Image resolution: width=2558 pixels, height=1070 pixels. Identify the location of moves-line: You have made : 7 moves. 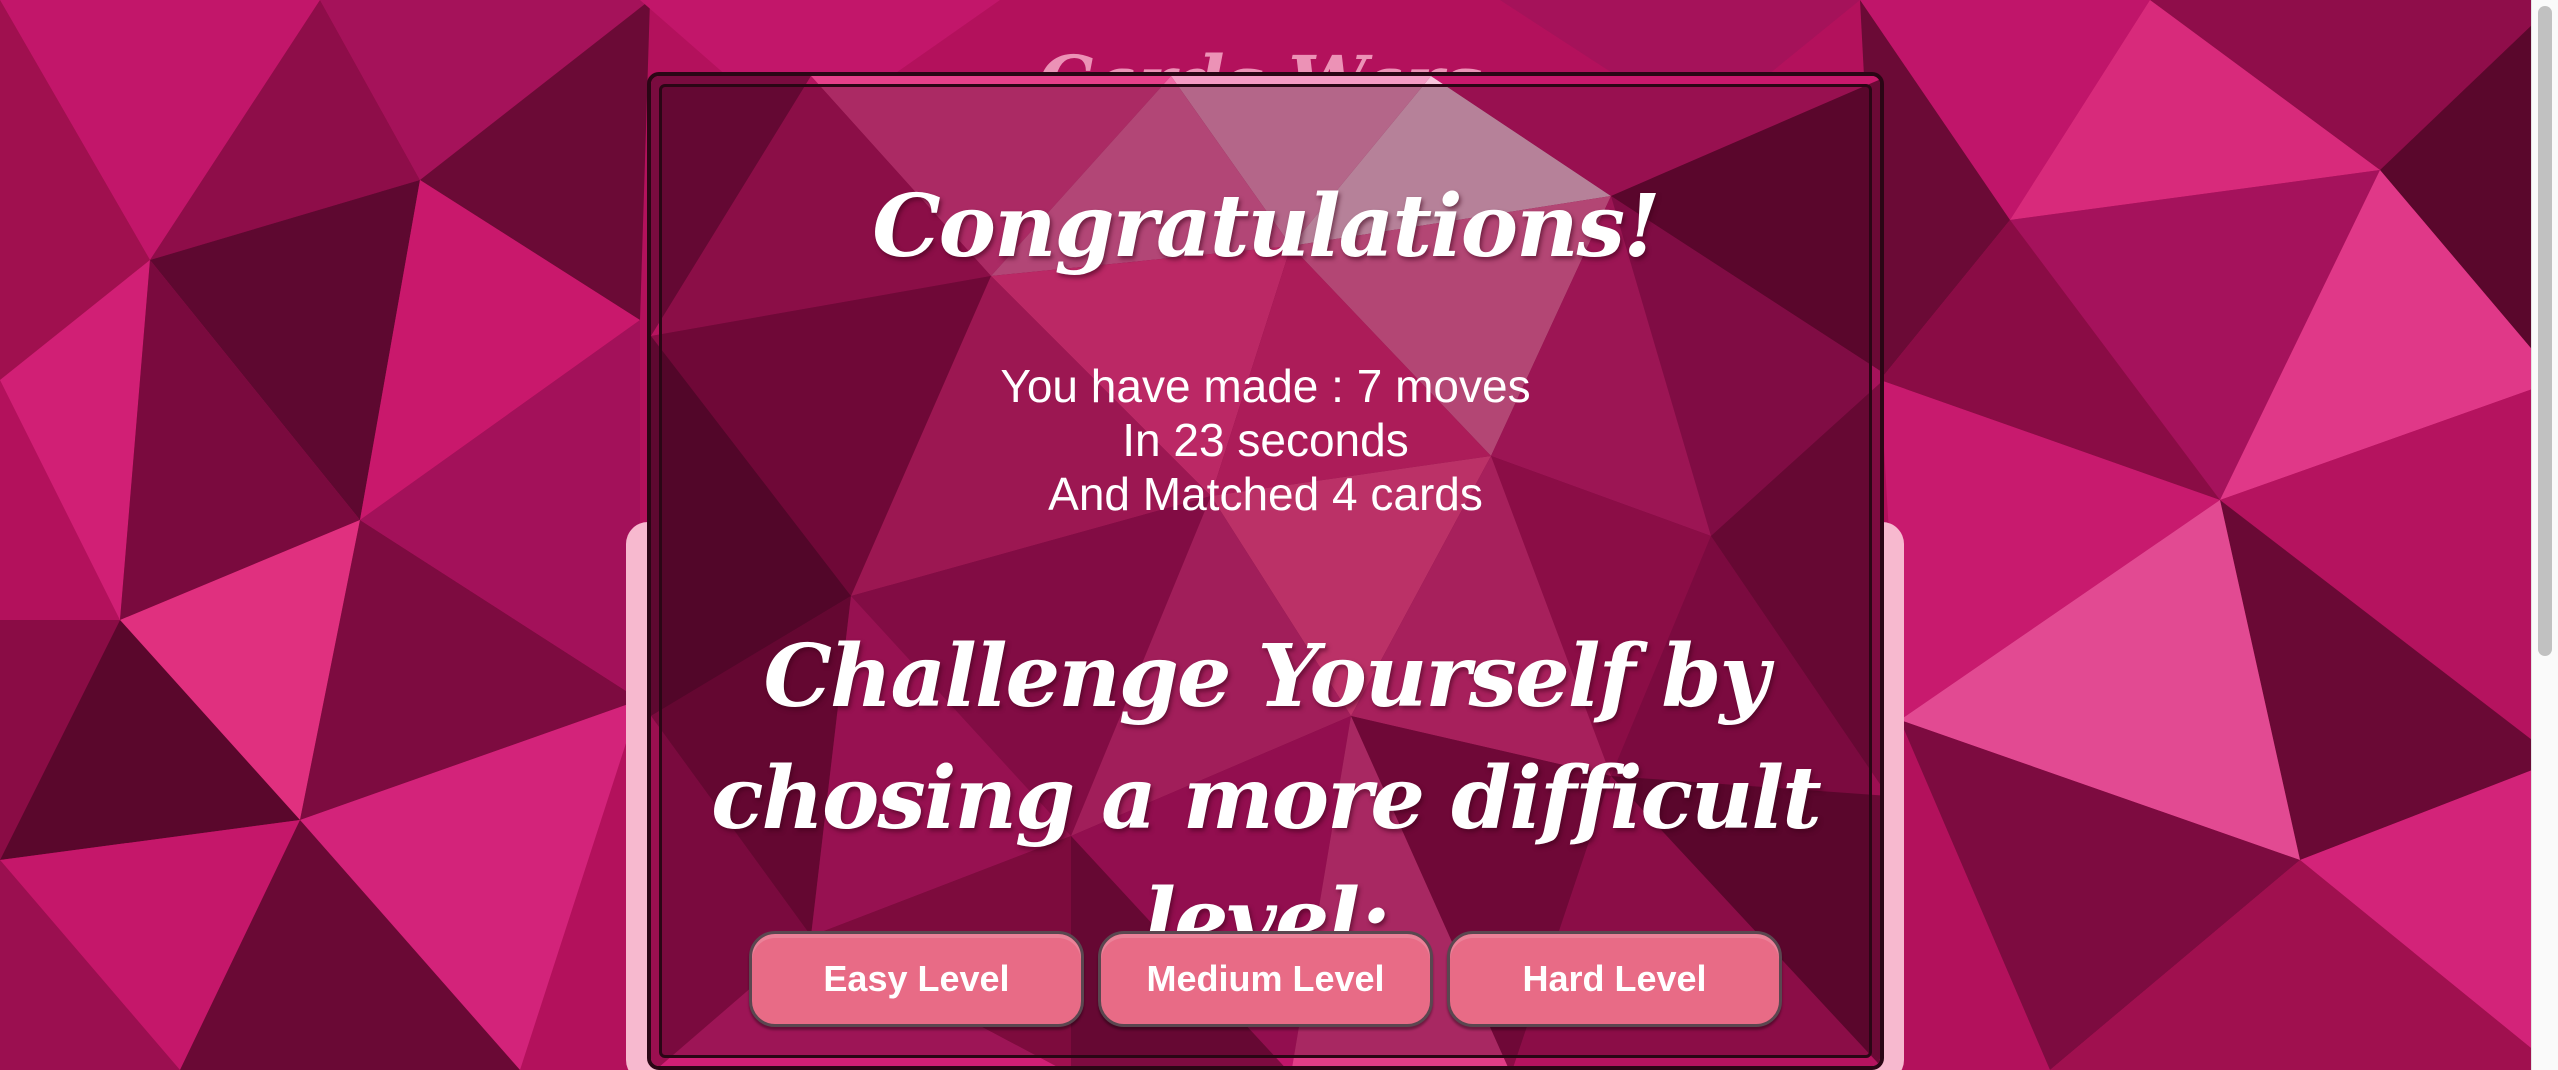
(1265, 386).